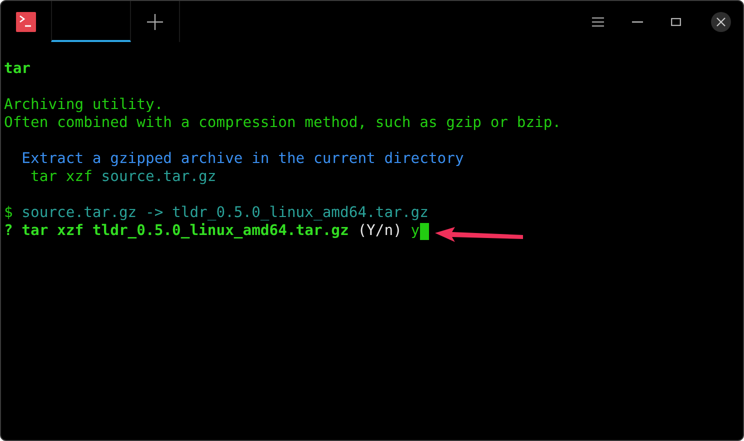  What do you see at coordinates (26, 22) in the screenshot?
I see `terminal-app-icon` at bounding box center [26, 22].